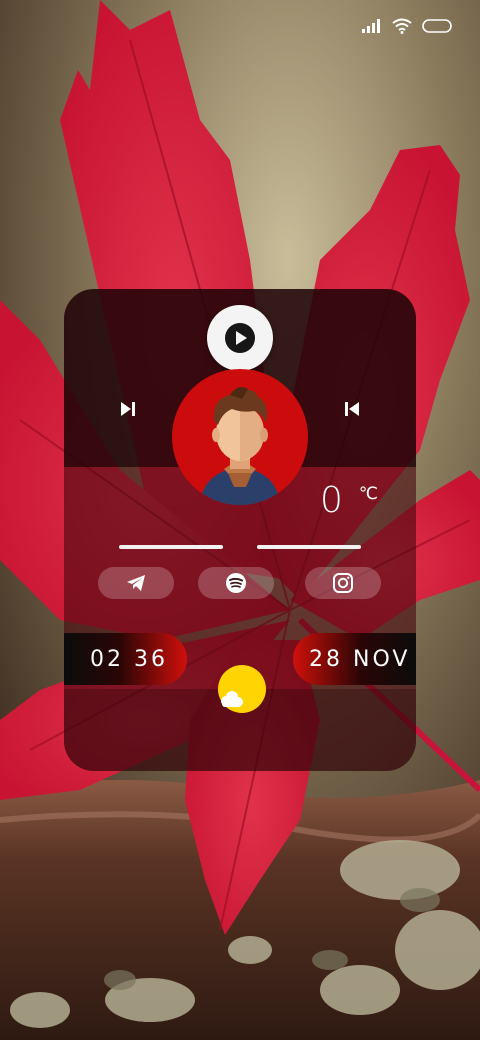 The height and width of the screenshot is (1040, 480). What do you see at coordinates (331, 500) in the screenshot?
I see `temperature-value: 0` at bounding box center [331, 500].